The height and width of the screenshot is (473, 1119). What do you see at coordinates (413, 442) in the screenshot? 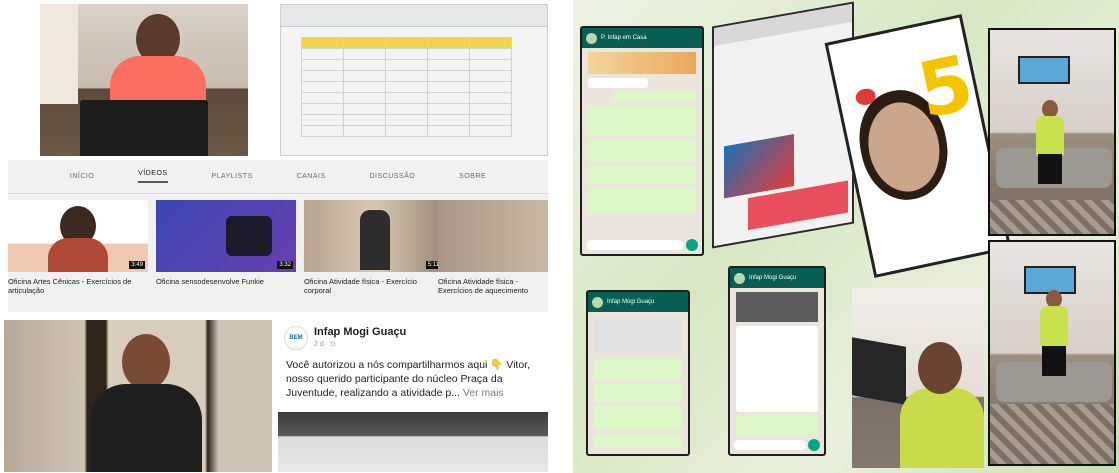
I see `post-video` at bounding box center [413, 442].